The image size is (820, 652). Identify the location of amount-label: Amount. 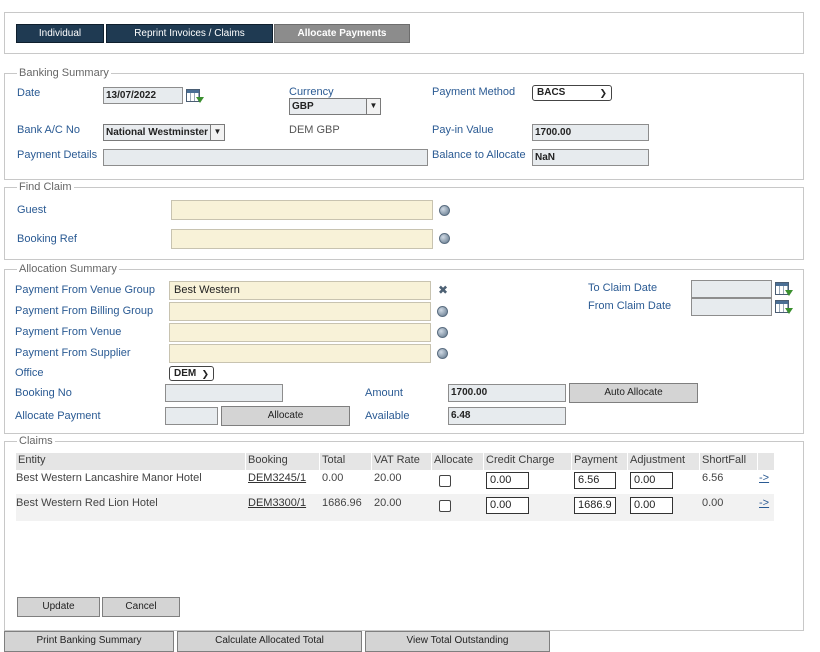
(384, 393).